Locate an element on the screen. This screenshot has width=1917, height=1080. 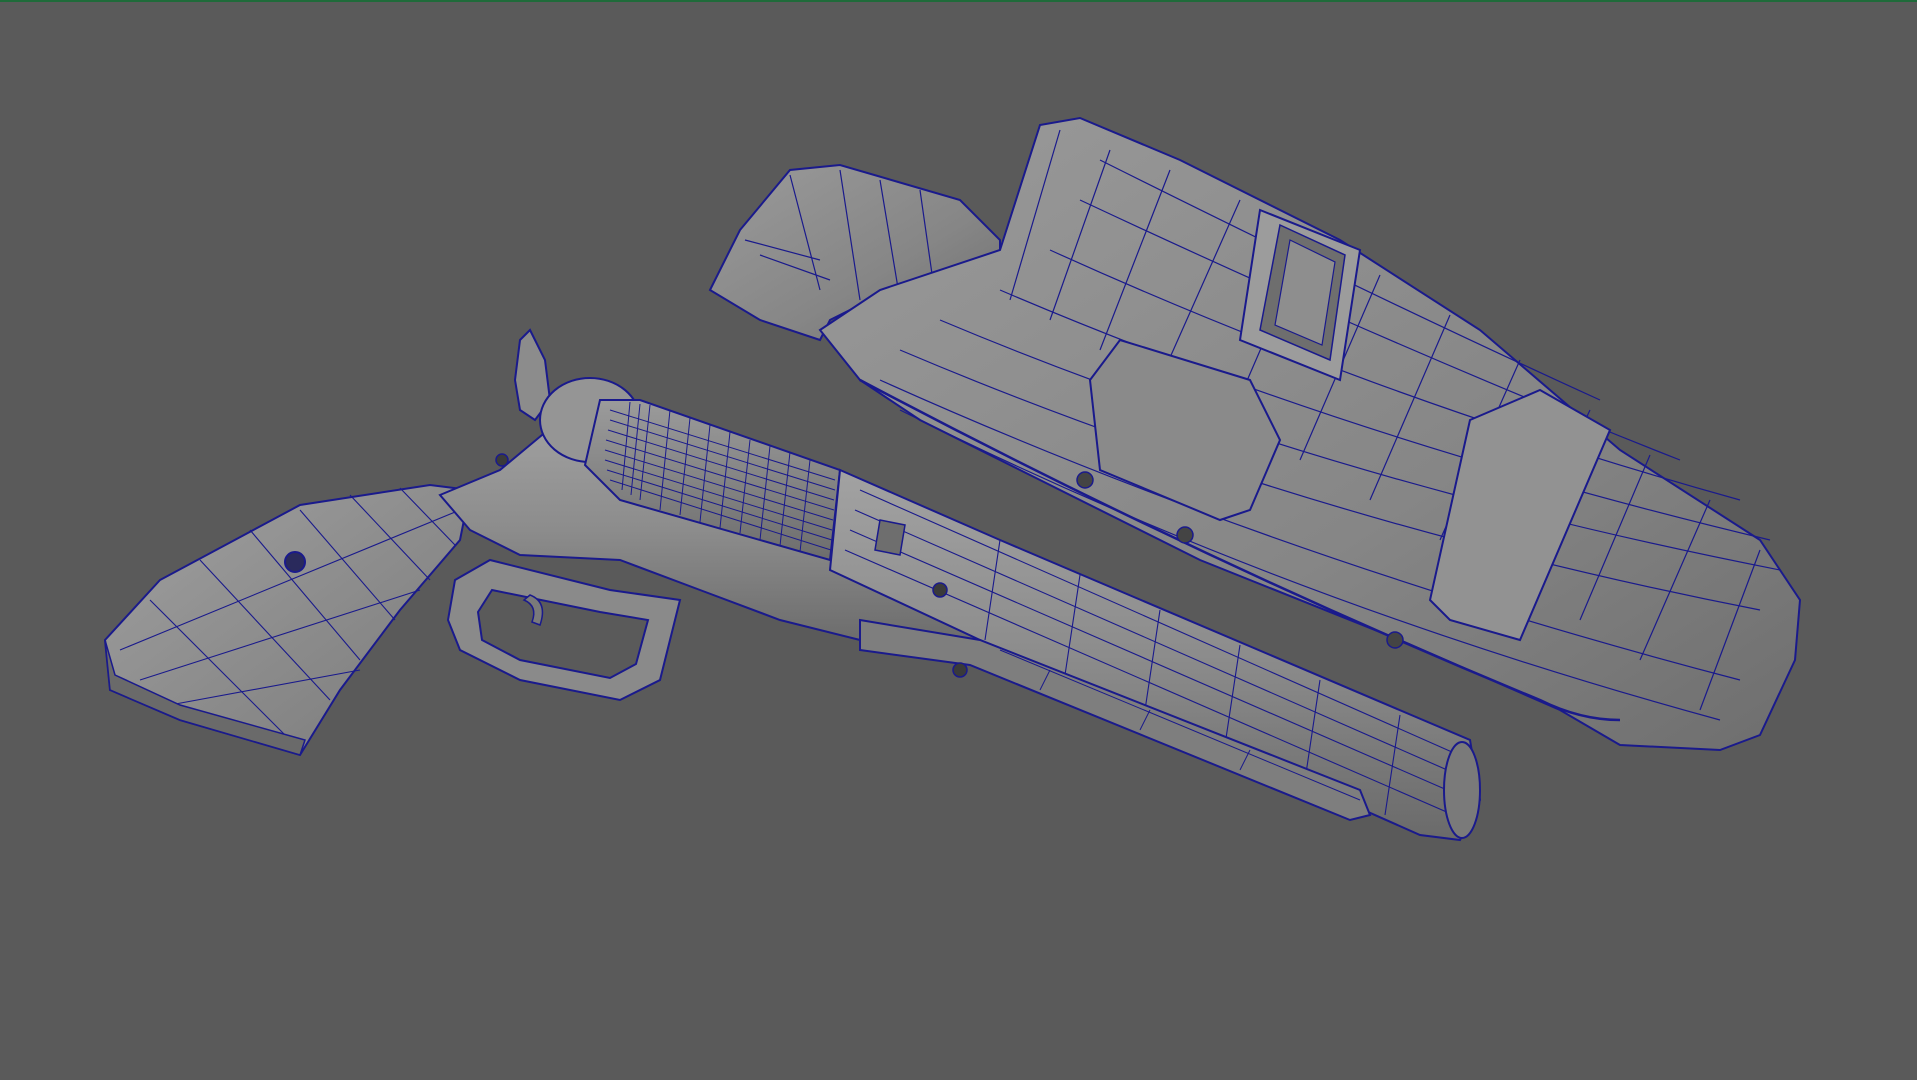
revolver-muzzle is located at coordinates (1462, 790).